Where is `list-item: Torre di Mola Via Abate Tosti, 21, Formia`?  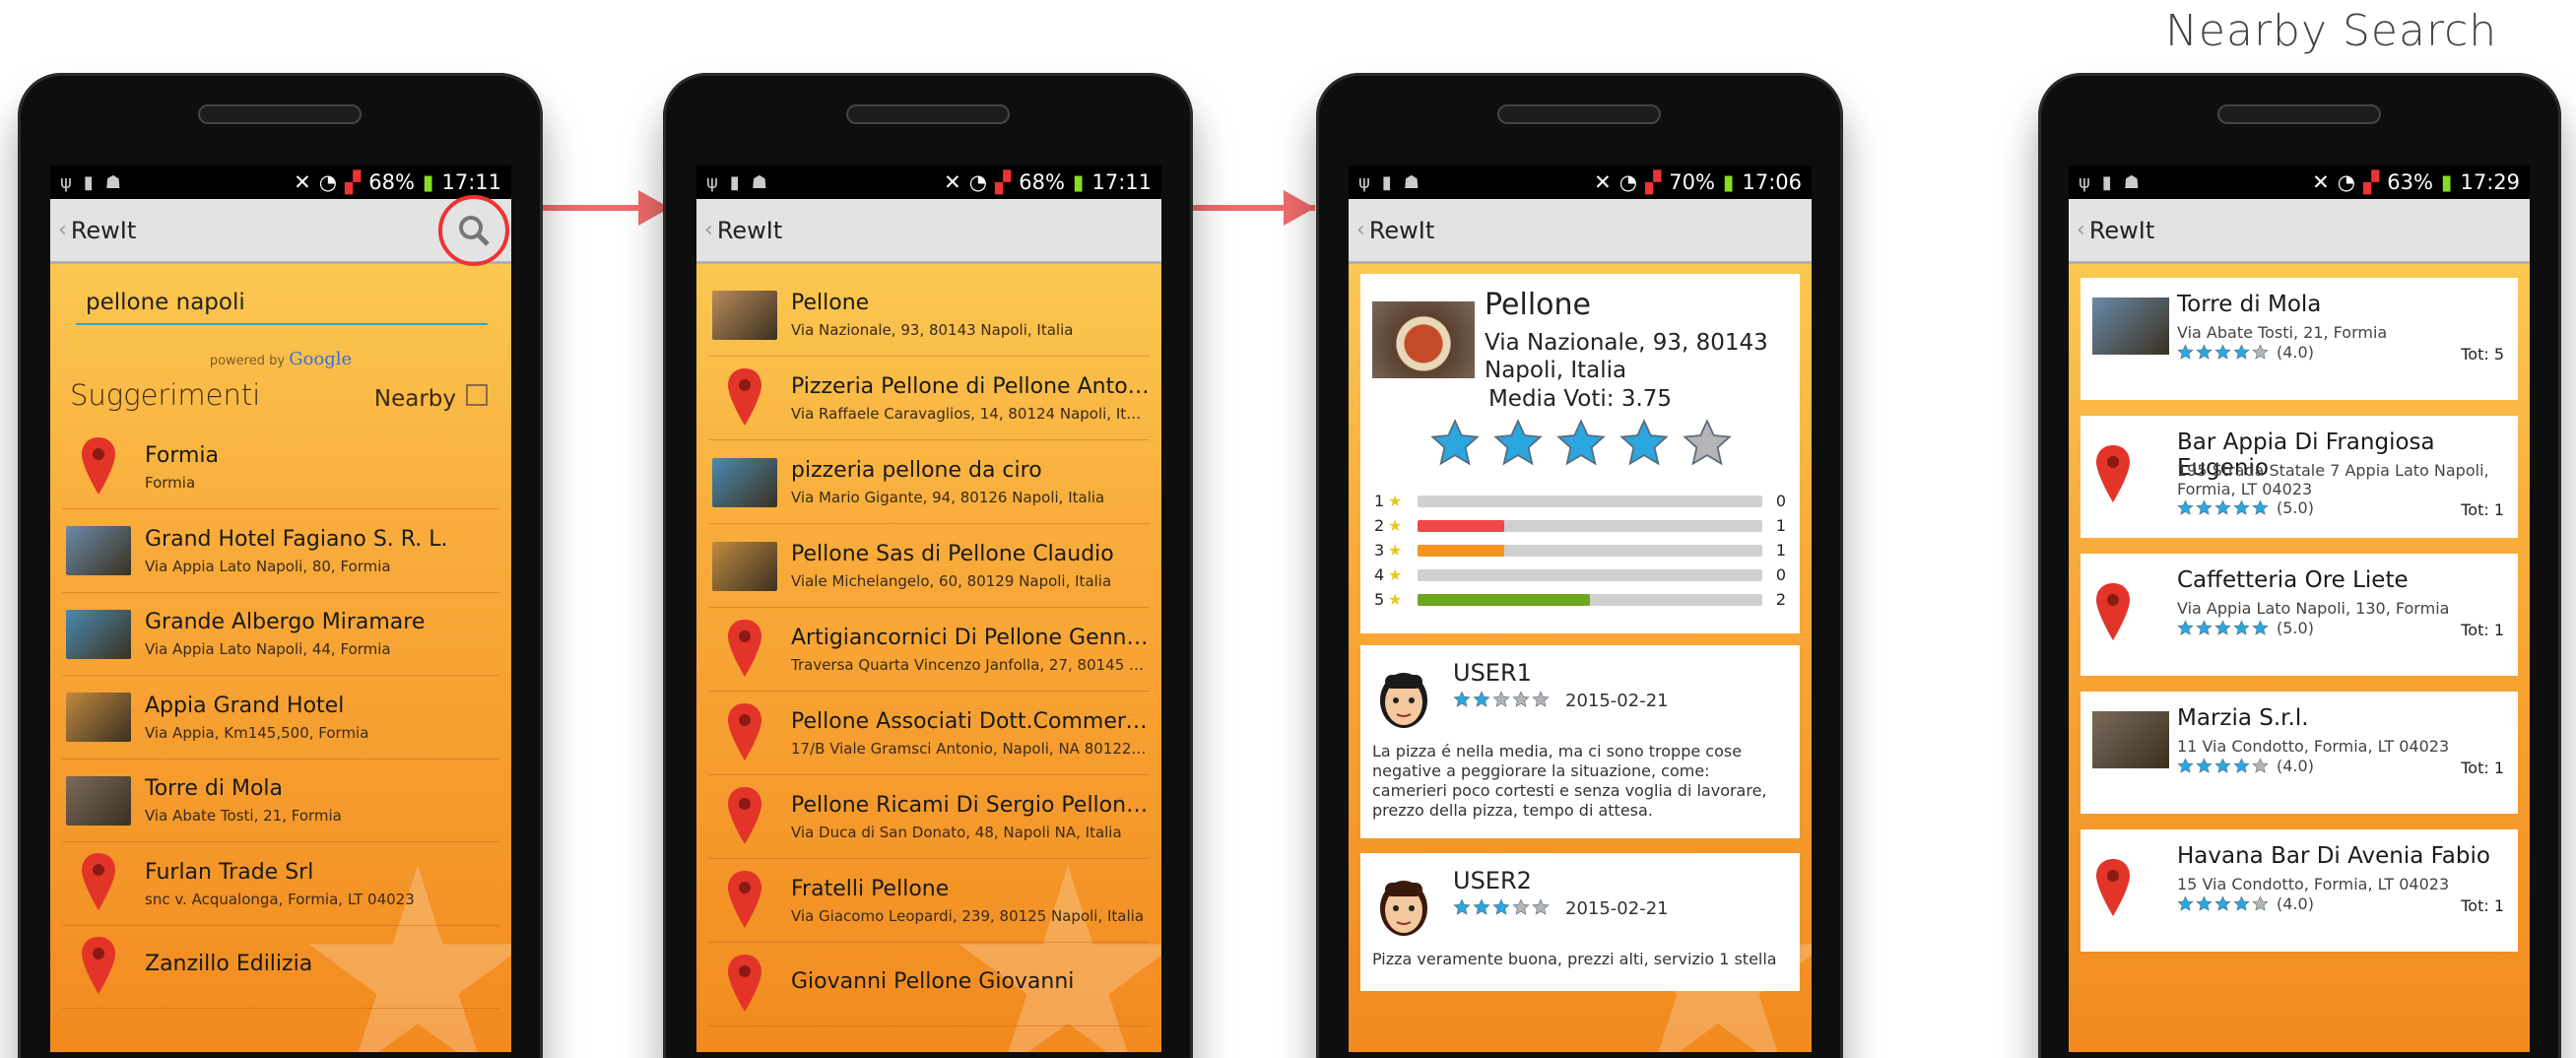
list-item: Torre di Mola Via Abate Tosti, 21, Formia is located at coordinates (281, 801).